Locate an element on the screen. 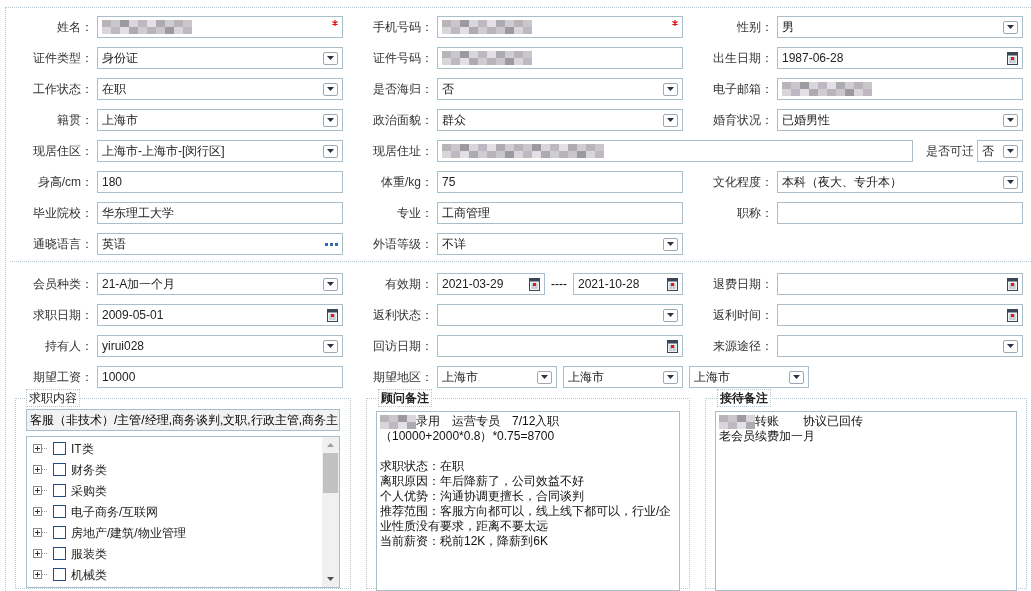 This screenshot has height=591, width=1031. select-field: 已婚男性 is located at coordinates (900, 120).